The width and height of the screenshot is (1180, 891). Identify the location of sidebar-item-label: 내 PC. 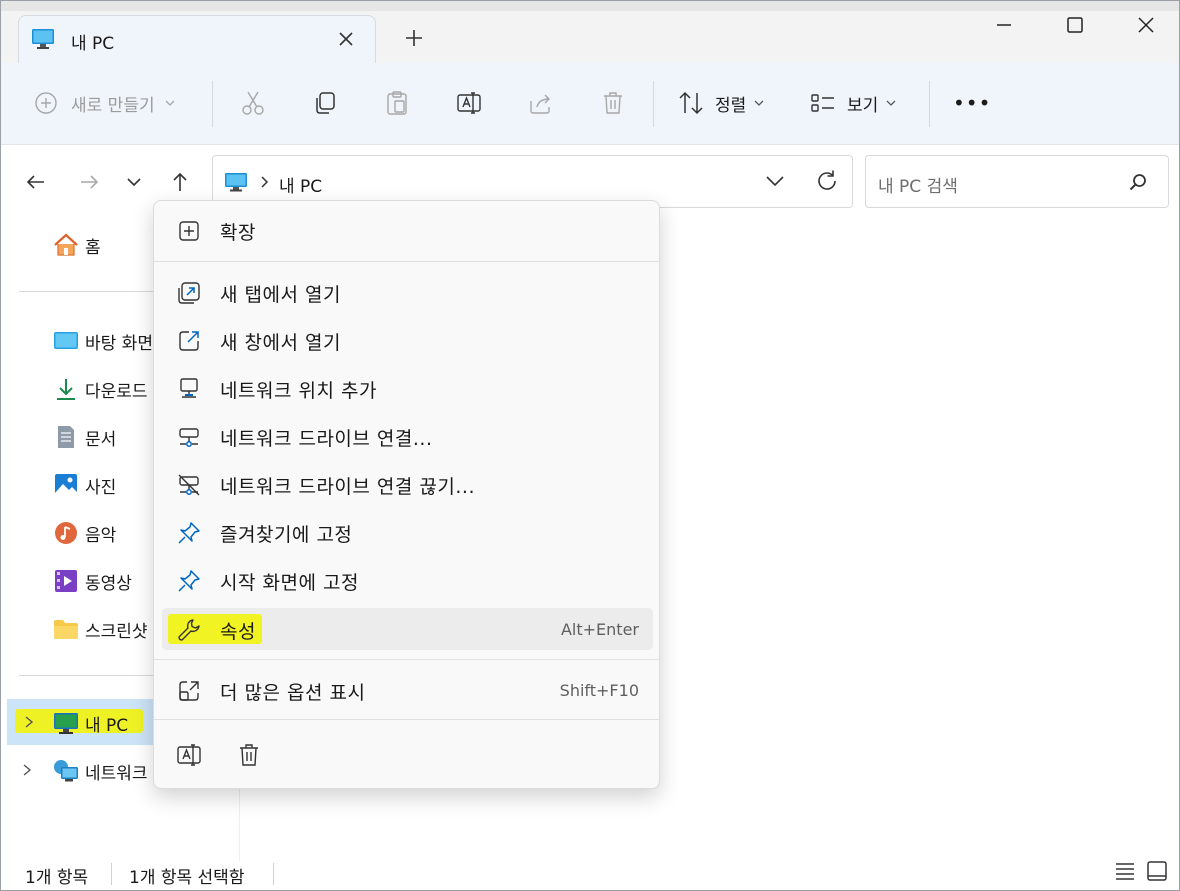
(107, 726).